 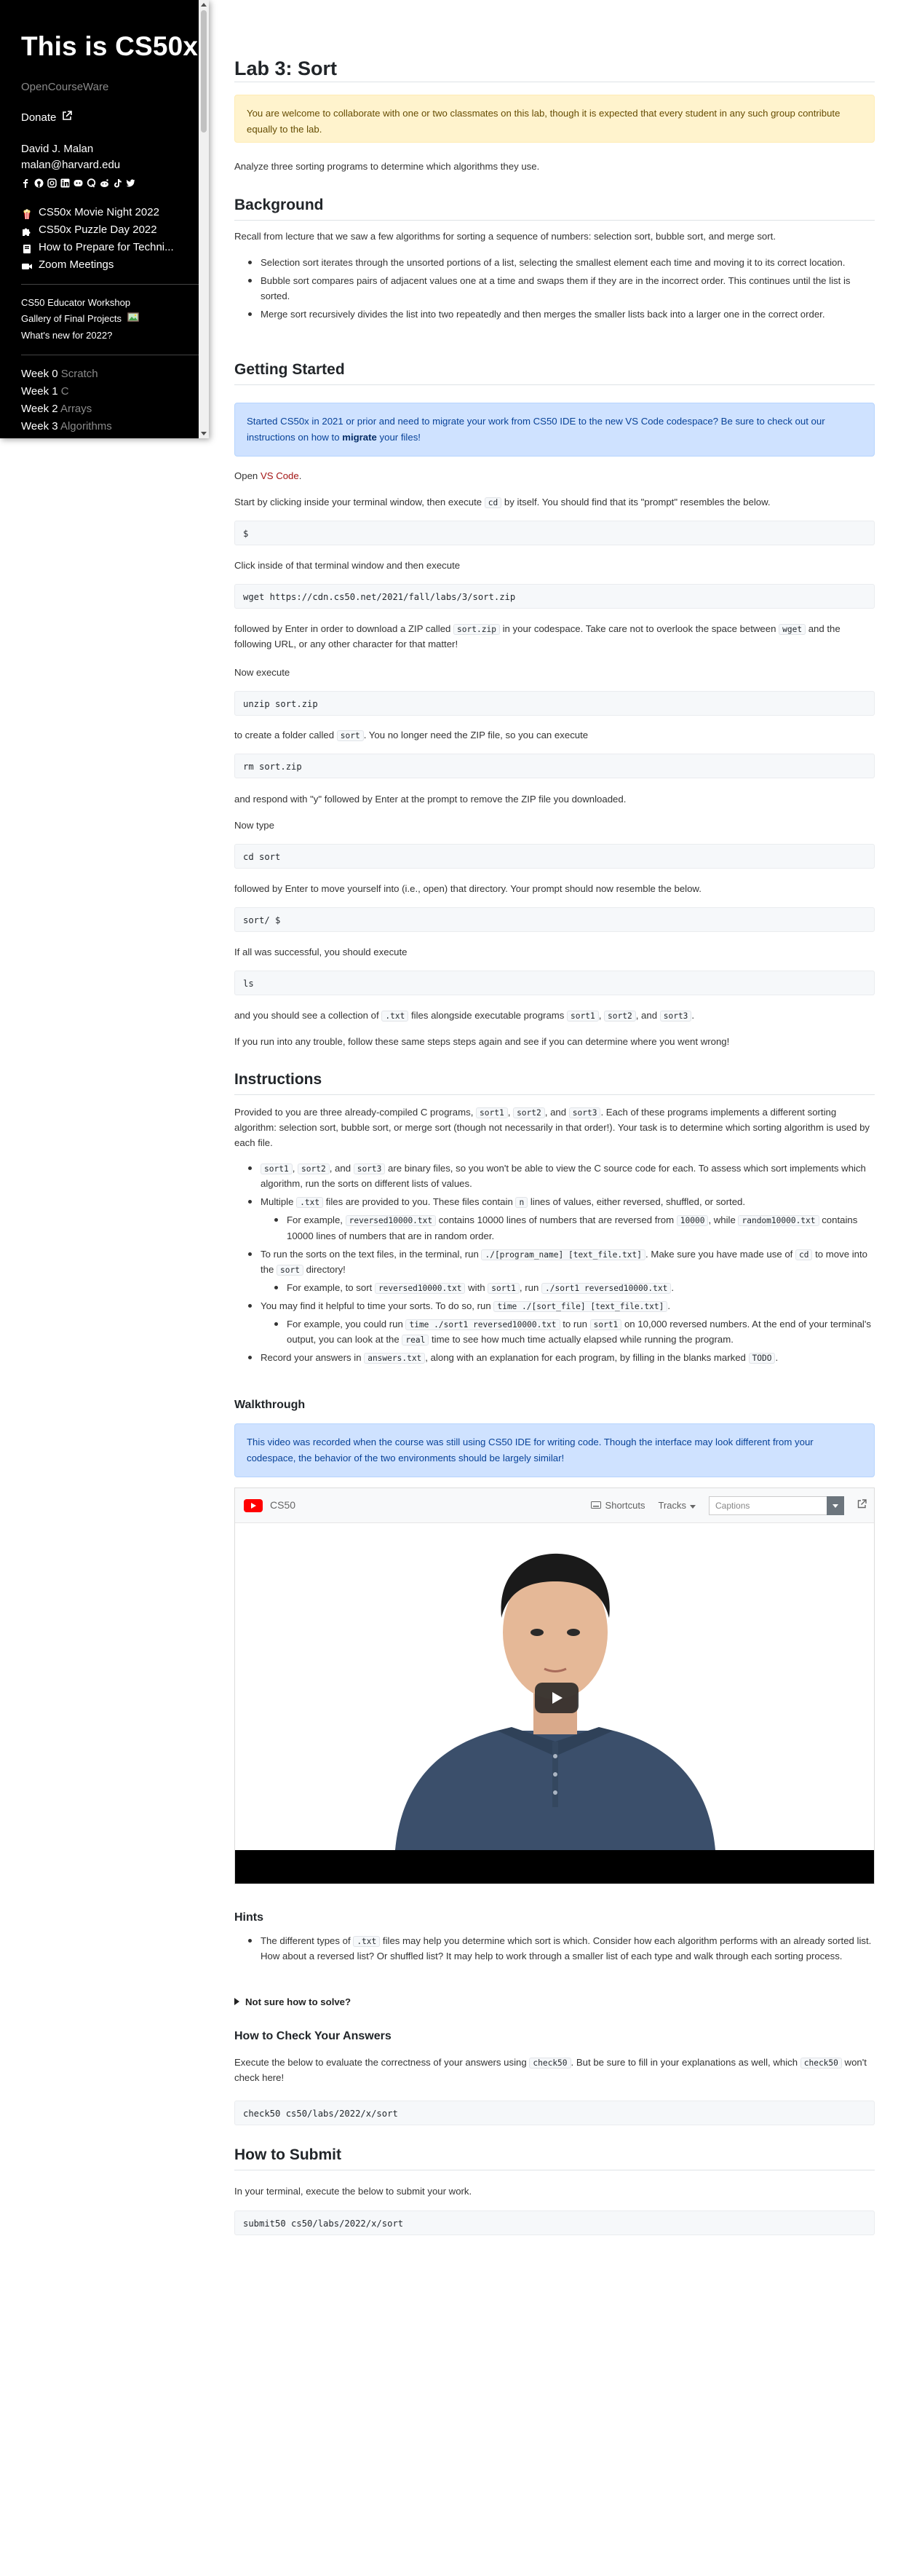 What do you see at coordinates (672, 1505) in the screenshot?
I see `tracks-label: Tracks` at bounding box center [672, 1505].